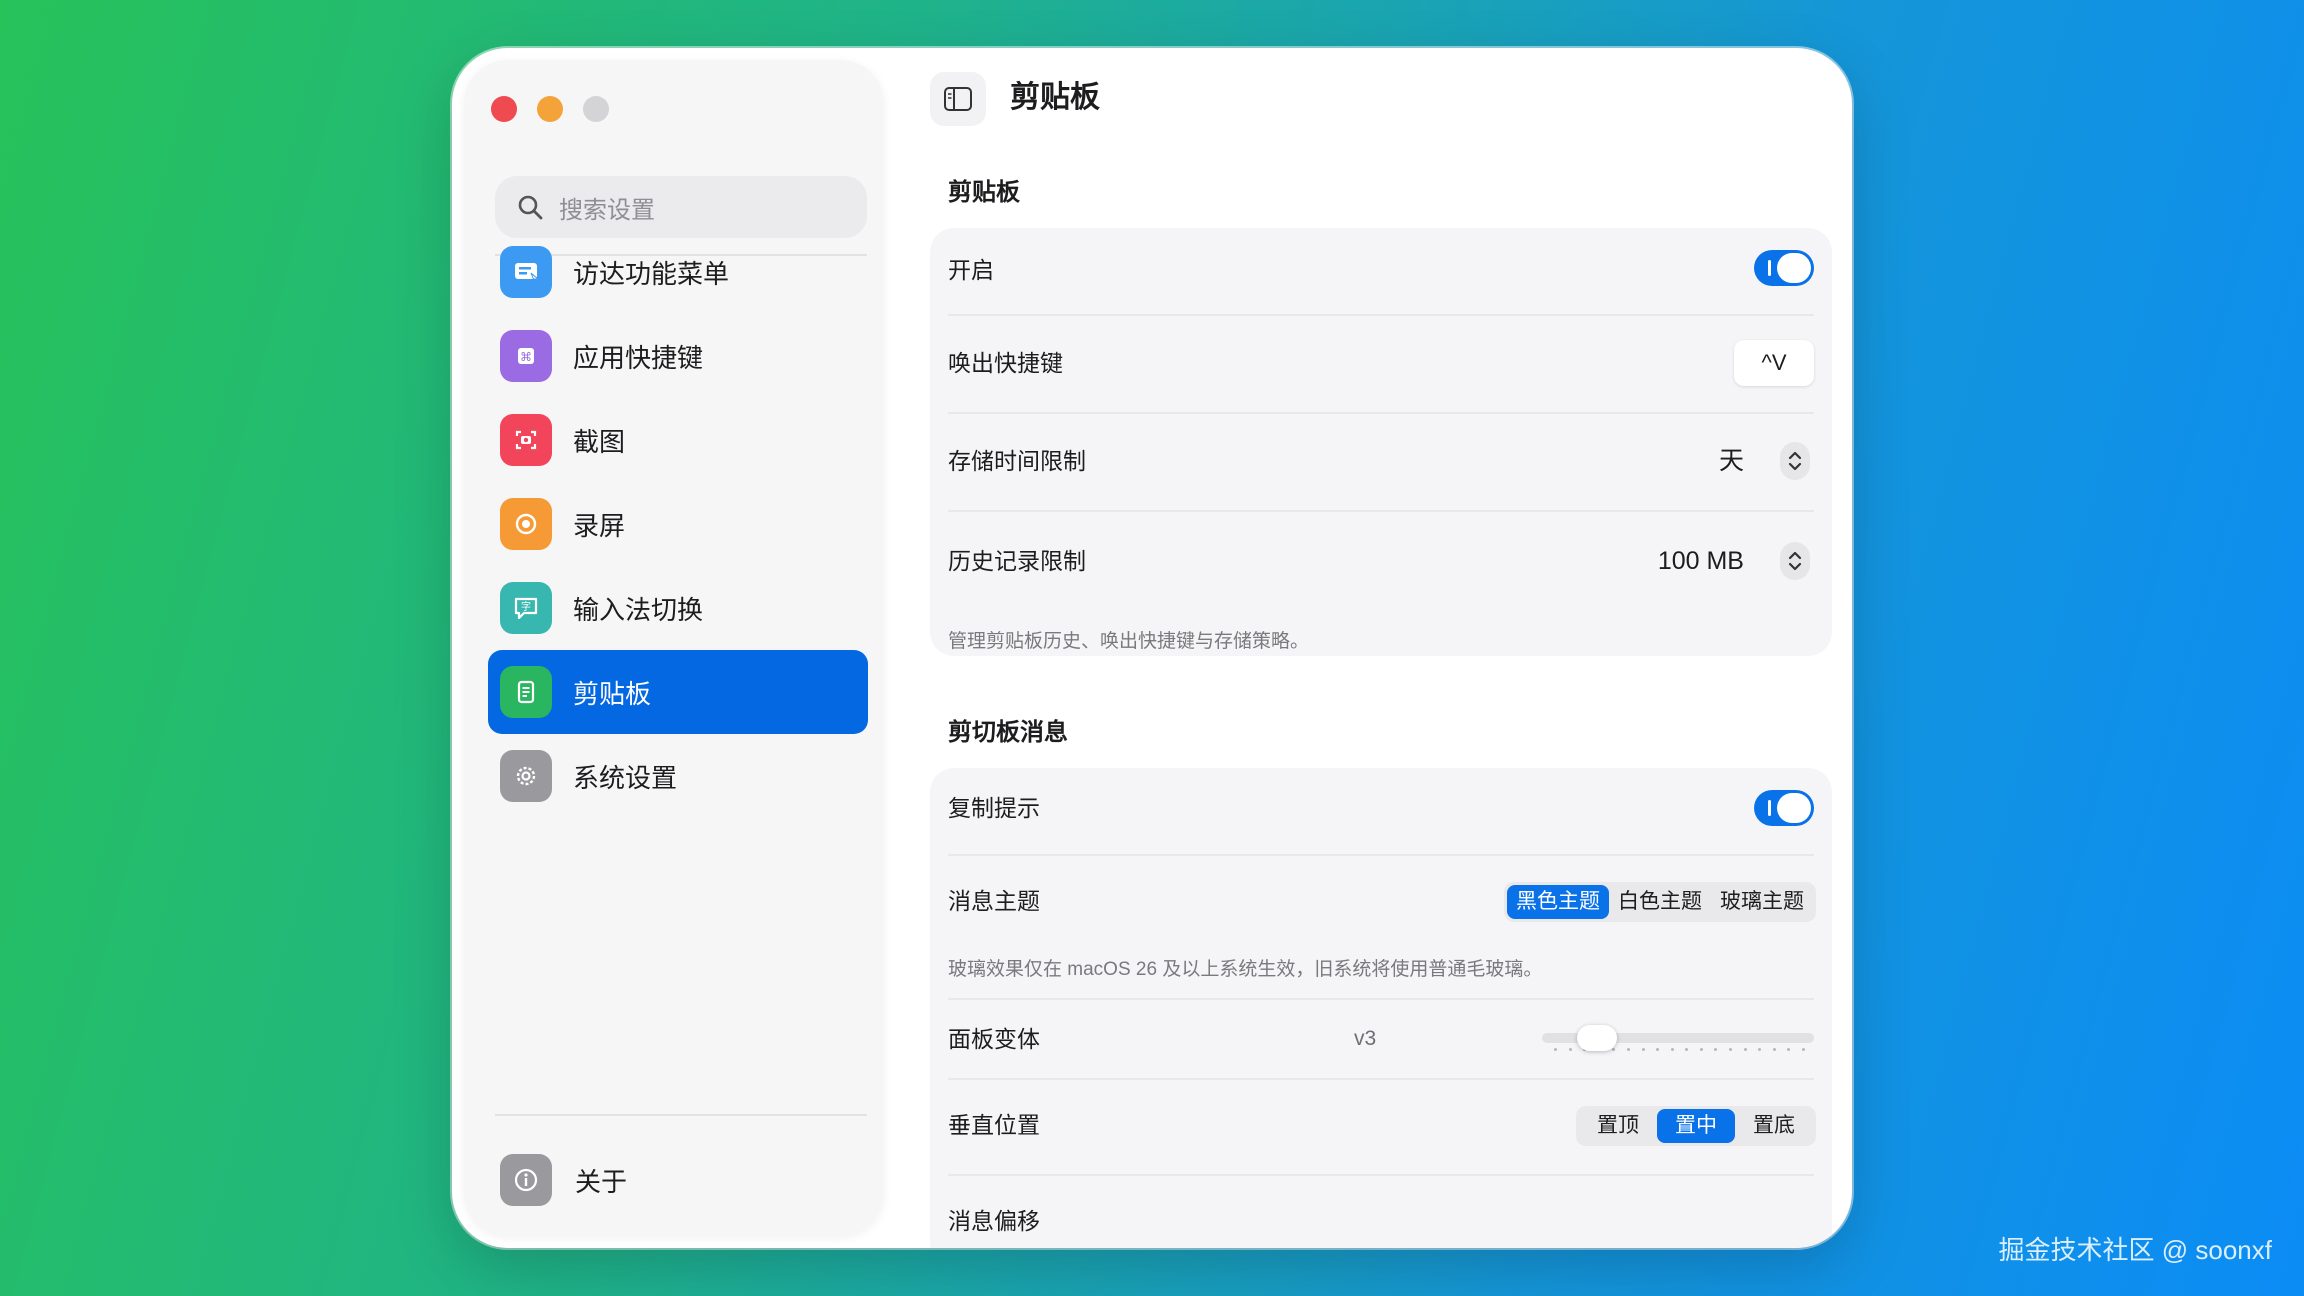  What do you see at coordinates (526, 272) in the screenshot?
I see `finder-menu-icon` at bounding box center [526, 272].